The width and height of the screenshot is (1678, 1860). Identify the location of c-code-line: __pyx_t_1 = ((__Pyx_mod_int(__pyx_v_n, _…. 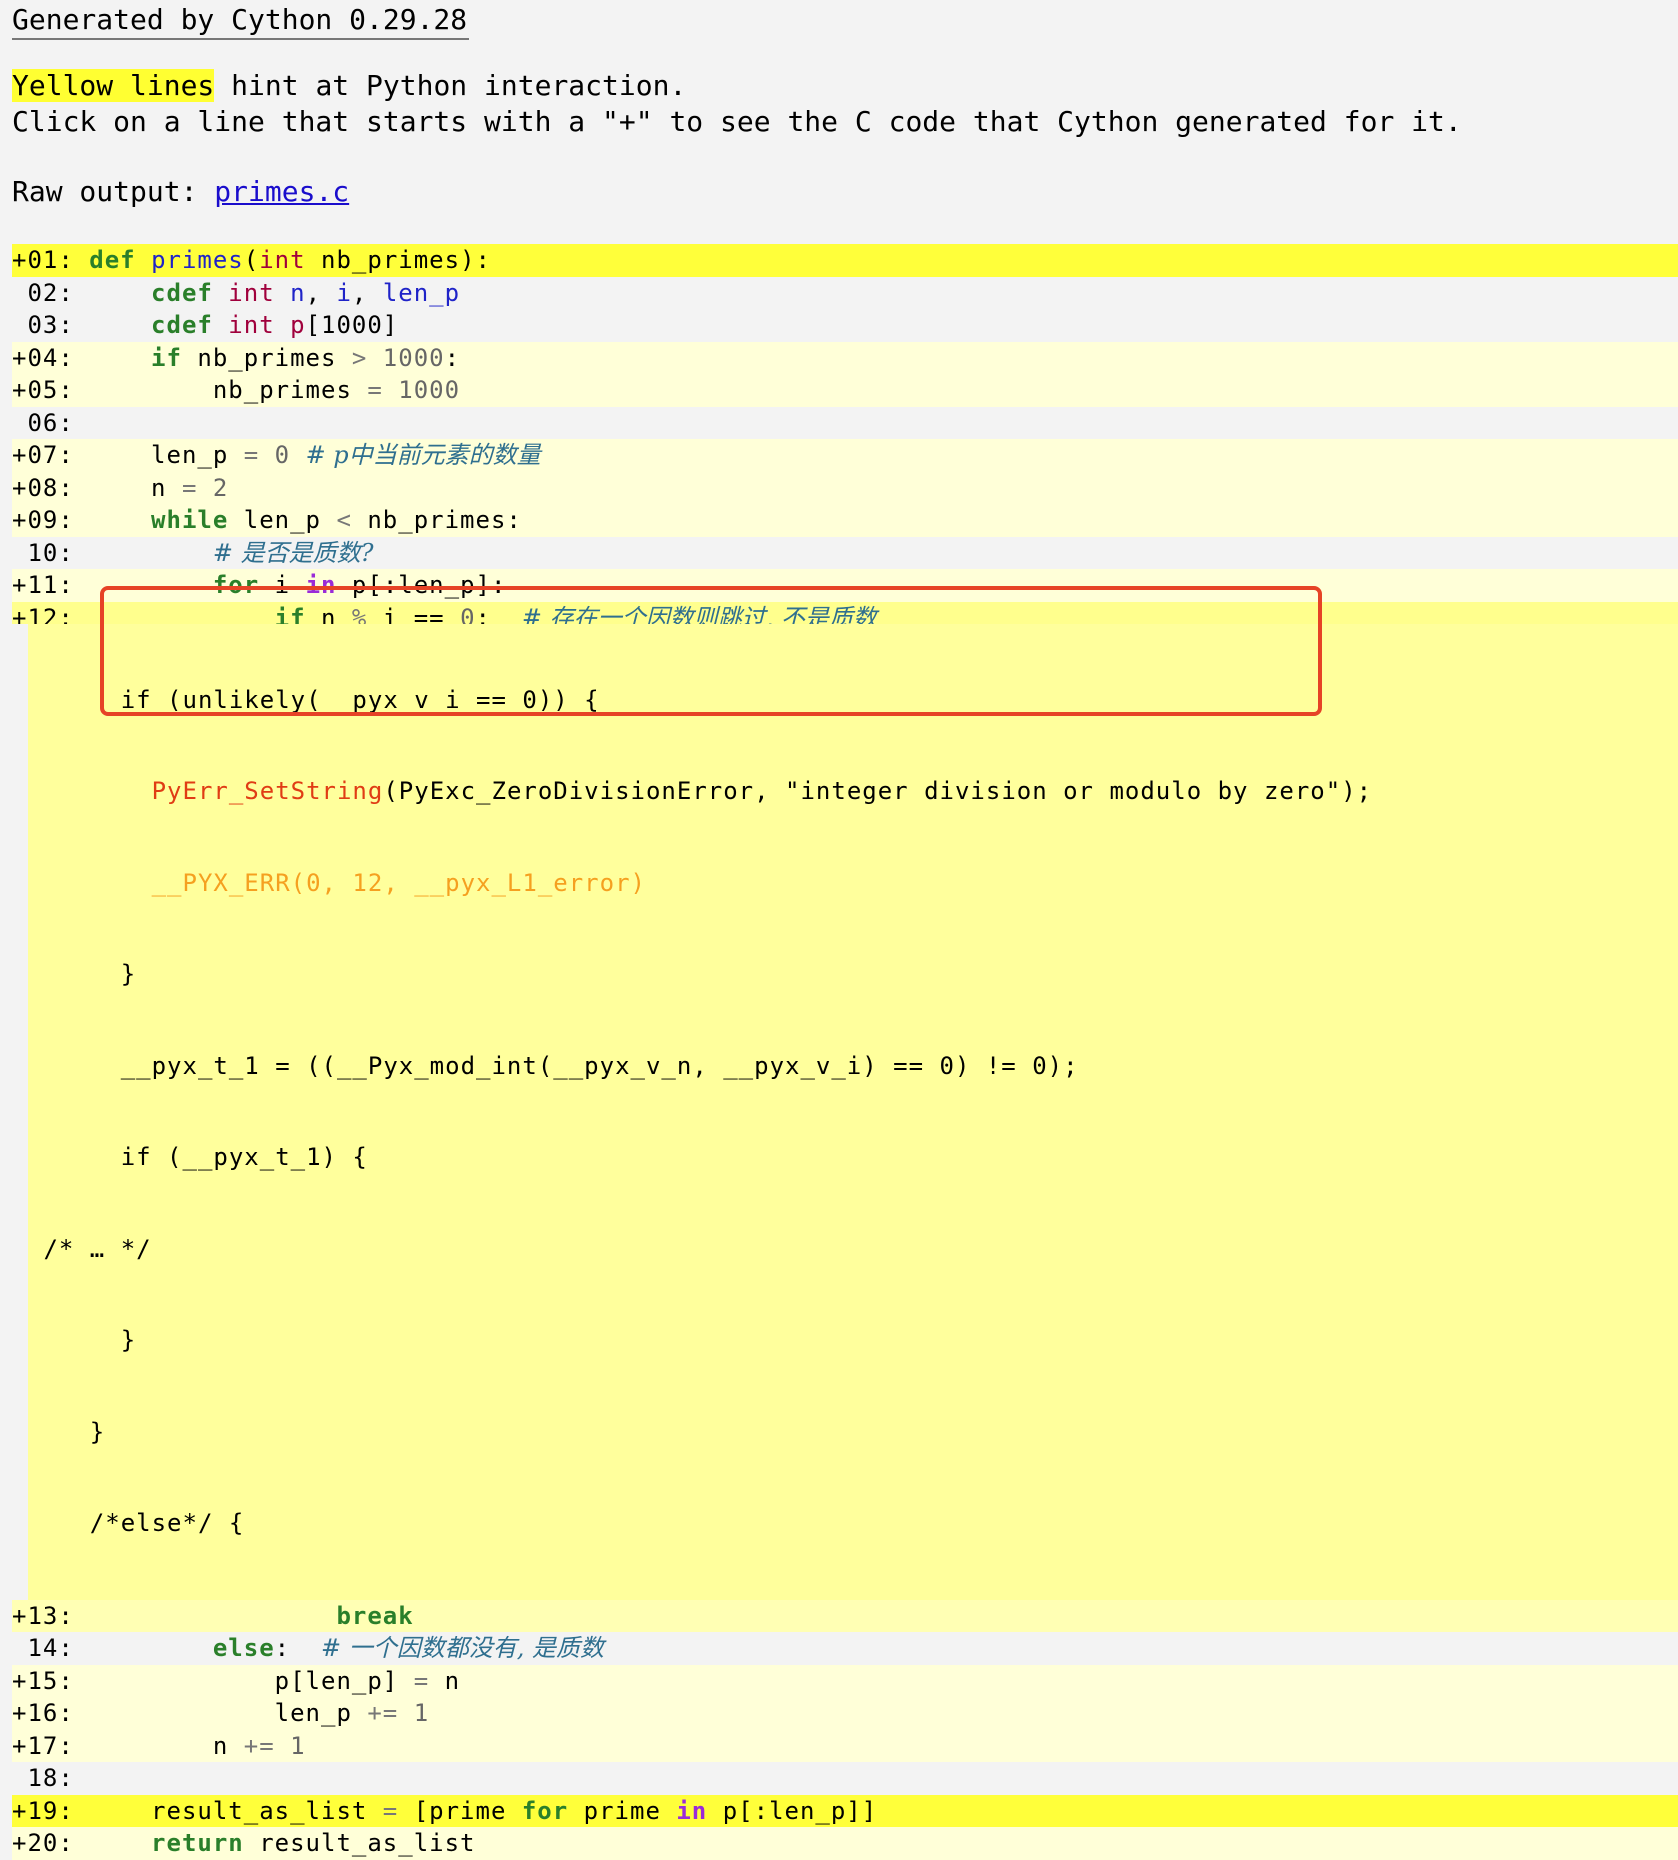
(553, 1065).